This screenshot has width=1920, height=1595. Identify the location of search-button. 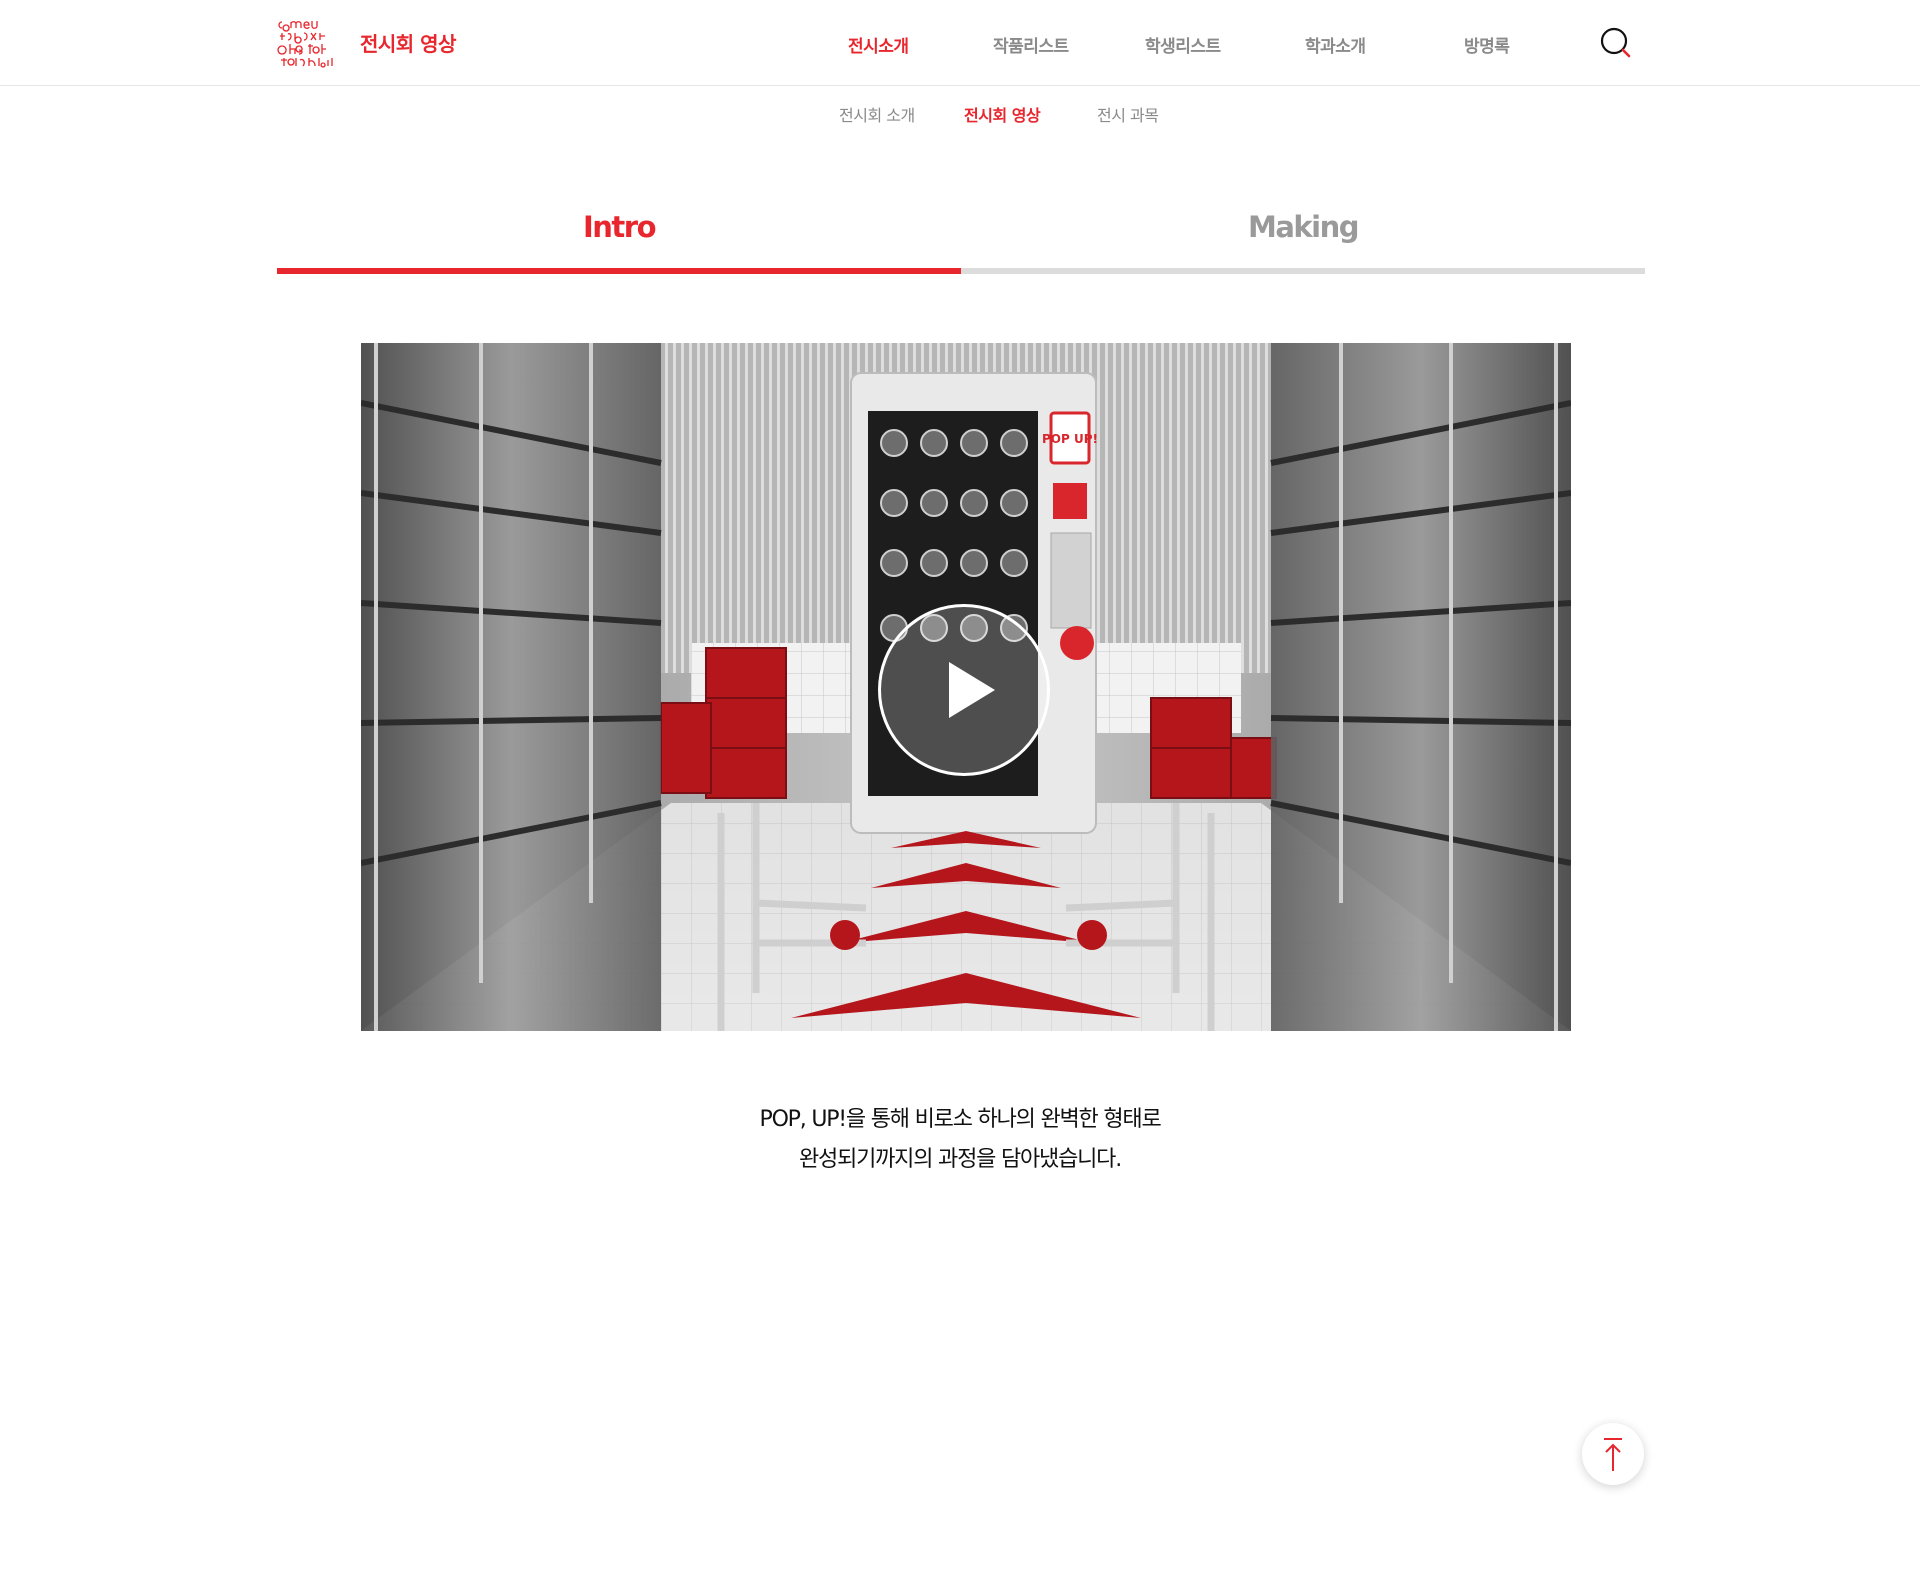
(1616, 43).